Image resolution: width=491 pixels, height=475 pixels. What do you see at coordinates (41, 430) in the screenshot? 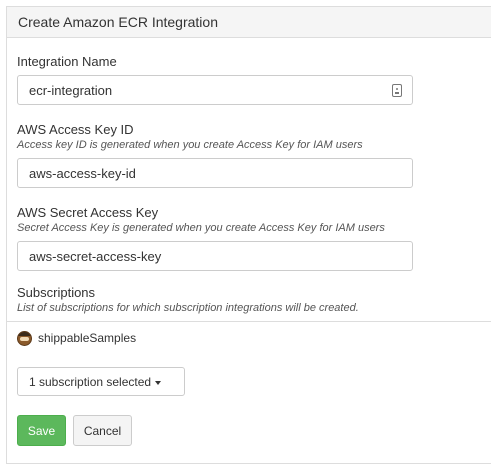
I see `save-button: Save` at bounding box center [41, 430].